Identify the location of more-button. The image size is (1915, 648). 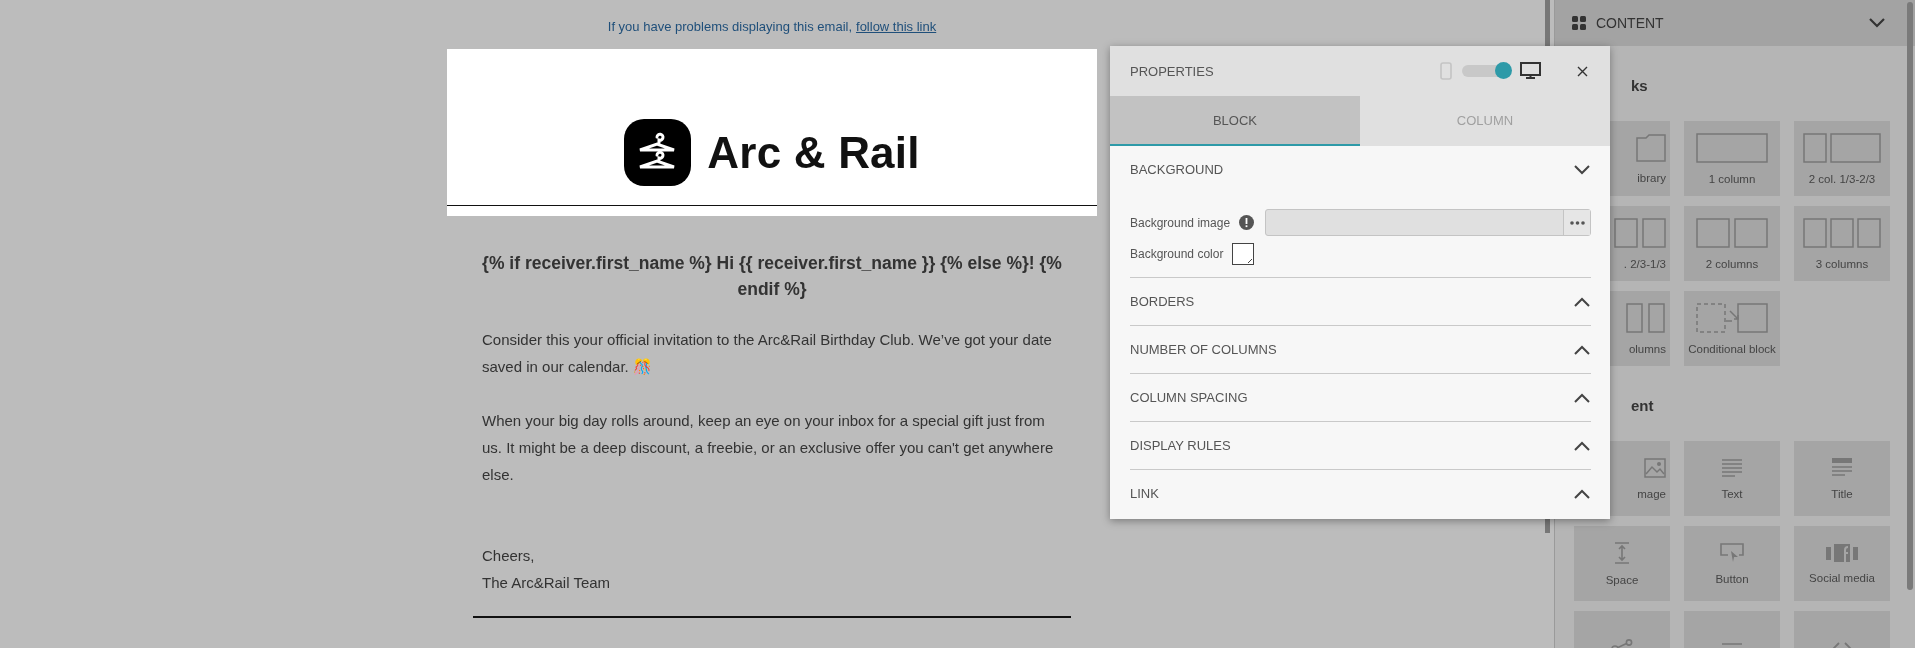
(1576, 222).